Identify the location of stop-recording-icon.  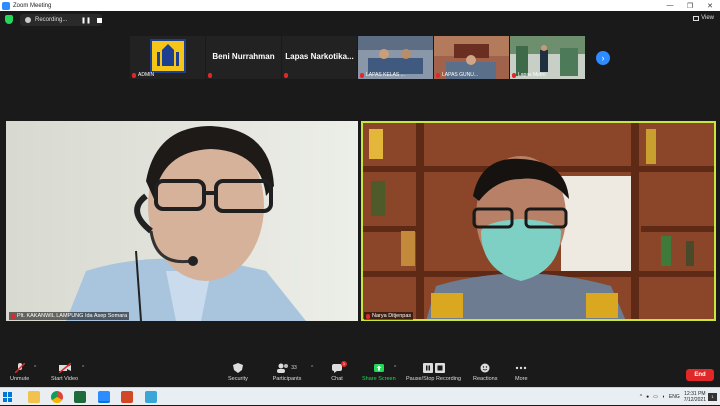
(100, 20).